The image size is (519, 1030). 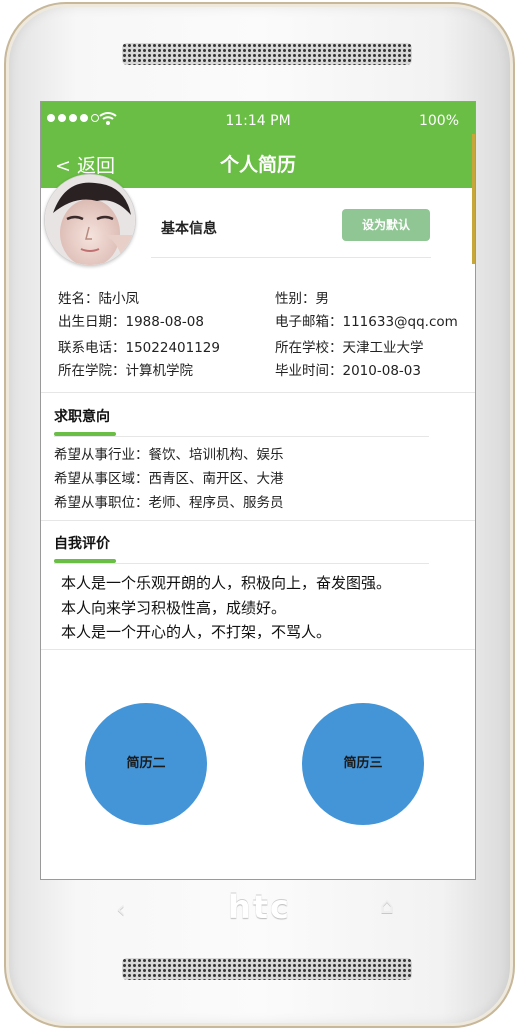 I want to click on bottom-speaker, so click(x=267, y=969).